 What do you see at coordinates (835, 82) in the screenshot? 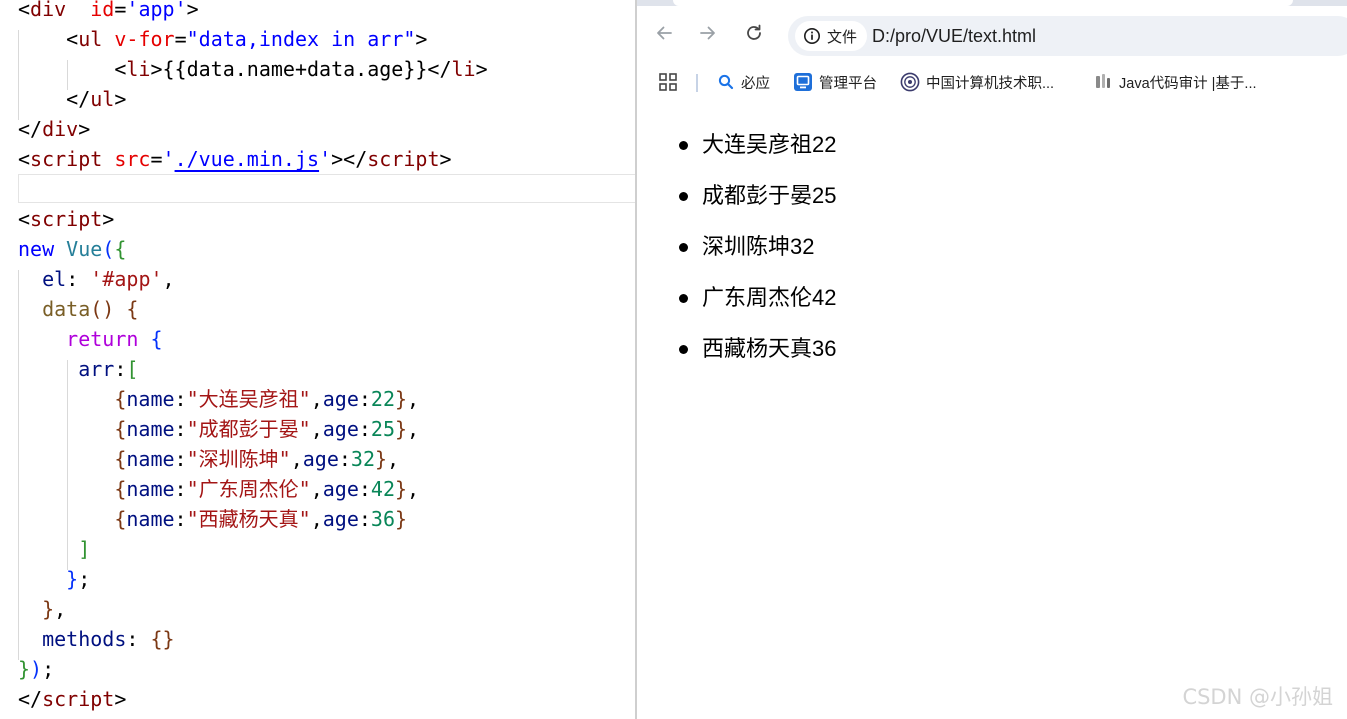
I see `bookmark-item-management: 管理平台` at bounding box center [835, 82].